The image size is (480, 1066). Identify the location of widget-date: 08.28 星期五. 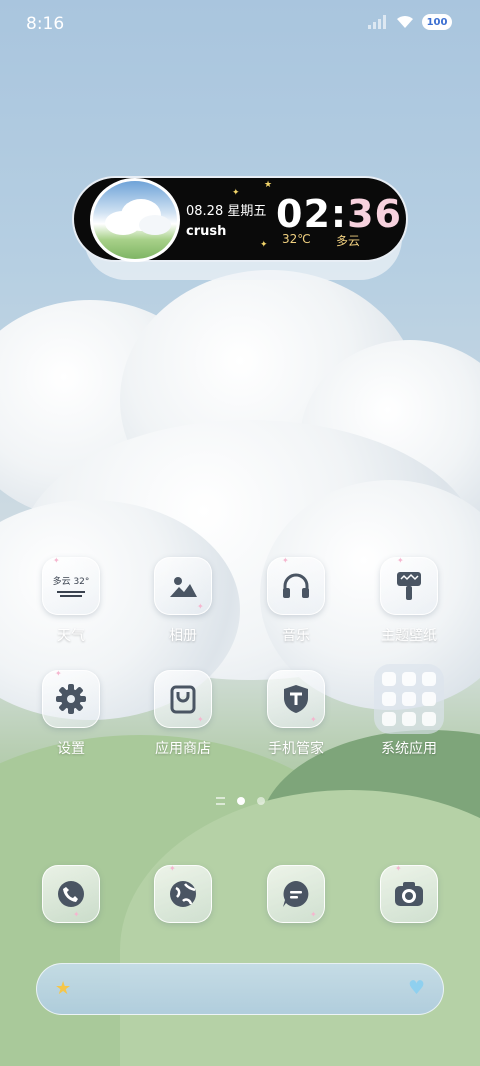
(226, 211).